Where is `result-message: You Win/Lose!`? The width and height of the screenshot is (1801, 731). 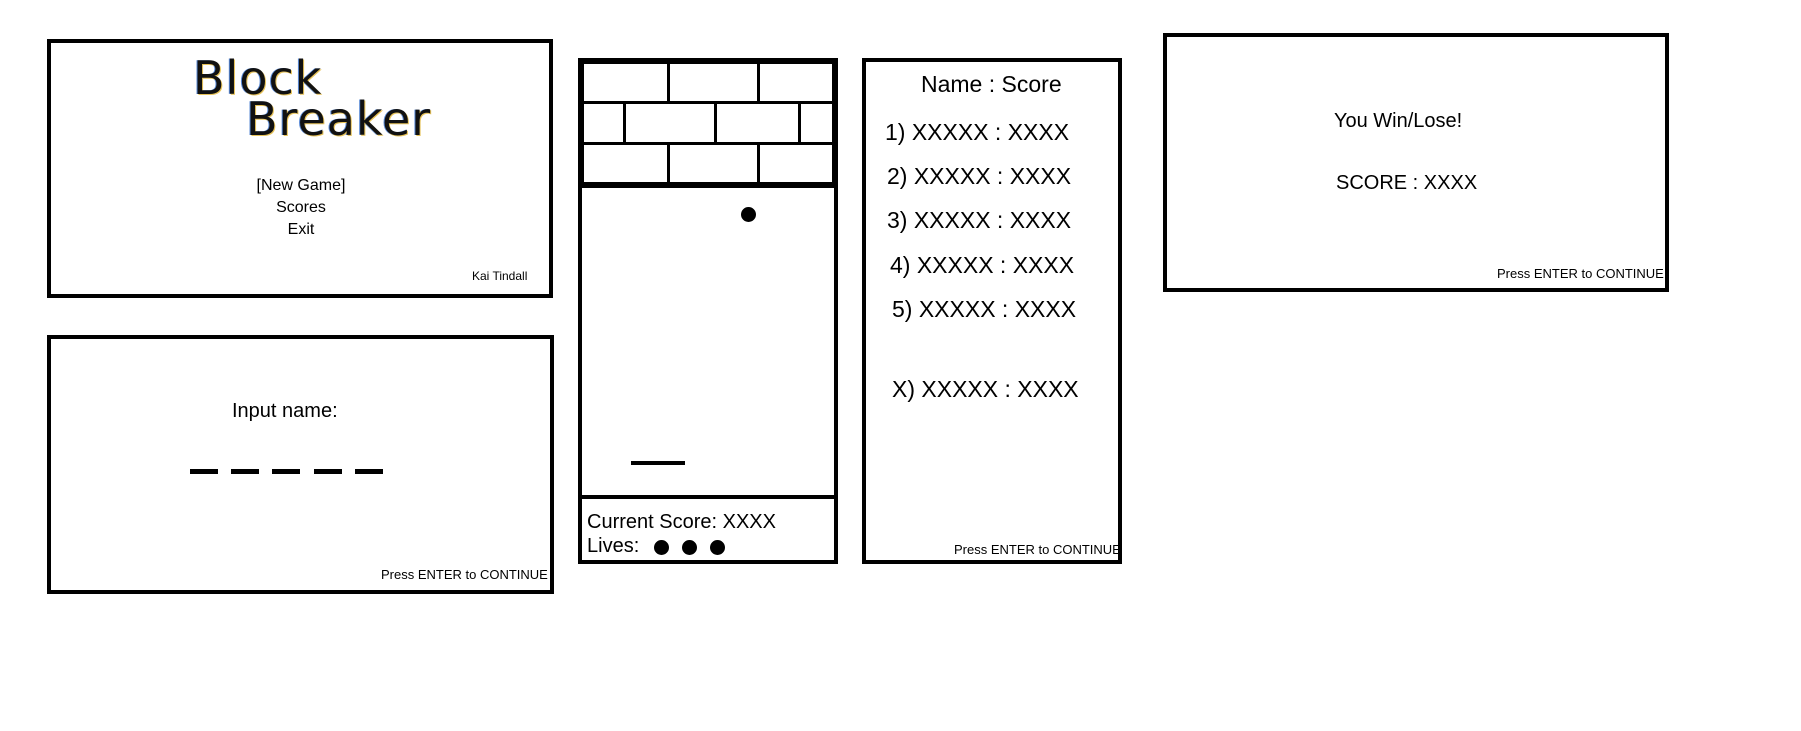
result-message: You Win/Lose! is located at coordinates (1398, 121).